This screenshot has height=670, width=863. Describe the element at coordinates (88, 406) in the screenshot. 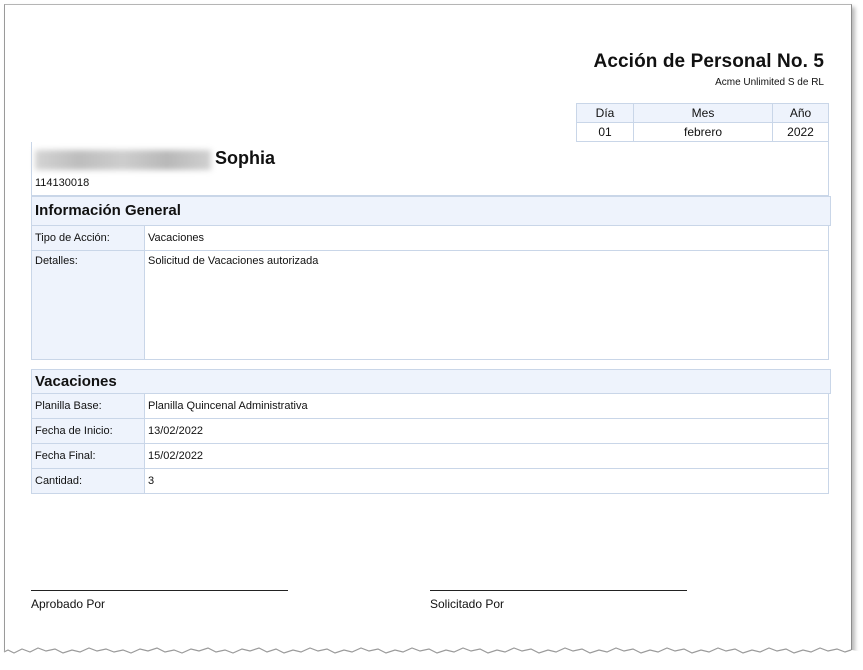

I see `field-label: Planilla Base:` at that location.